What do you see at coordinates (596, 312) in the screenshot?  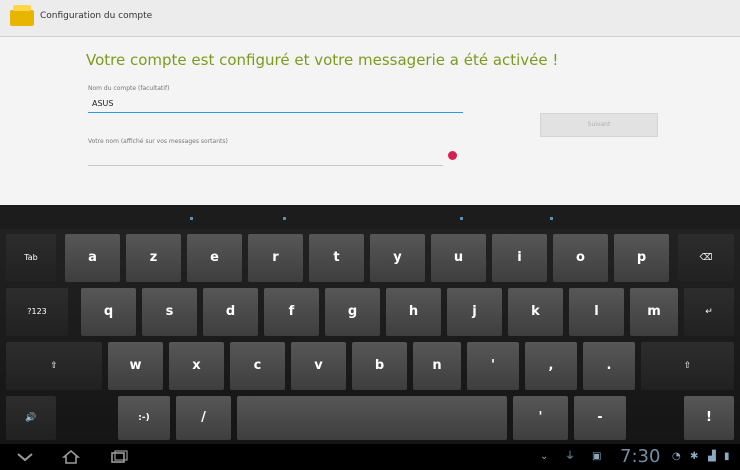 I see `key-l: l` at bounding box center [596, 312].